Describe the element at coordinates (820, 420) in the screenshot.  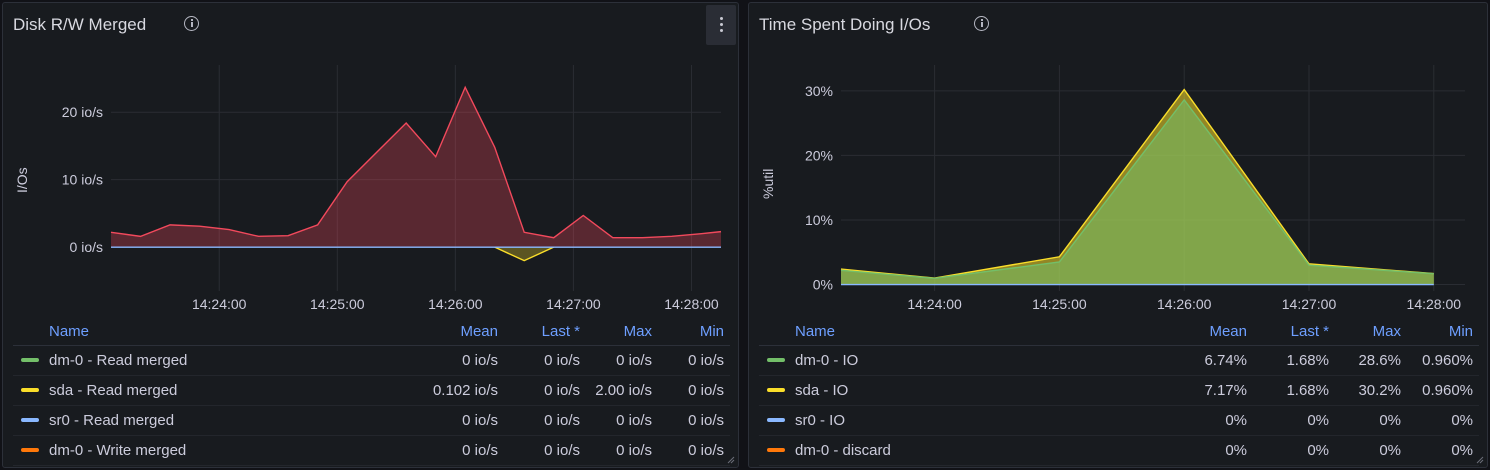
I see `legend-series-label: sr0 - IO` at that location.